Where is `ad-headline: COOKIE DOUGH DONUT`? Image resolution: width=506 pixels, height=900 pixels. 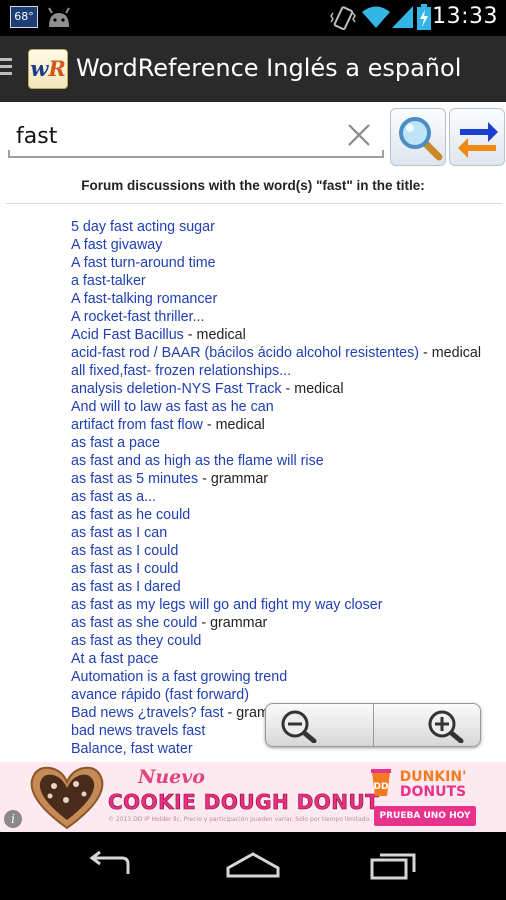 ad-headline: COOKIE DOUGH DONUT is located at coordinates (244, 802).